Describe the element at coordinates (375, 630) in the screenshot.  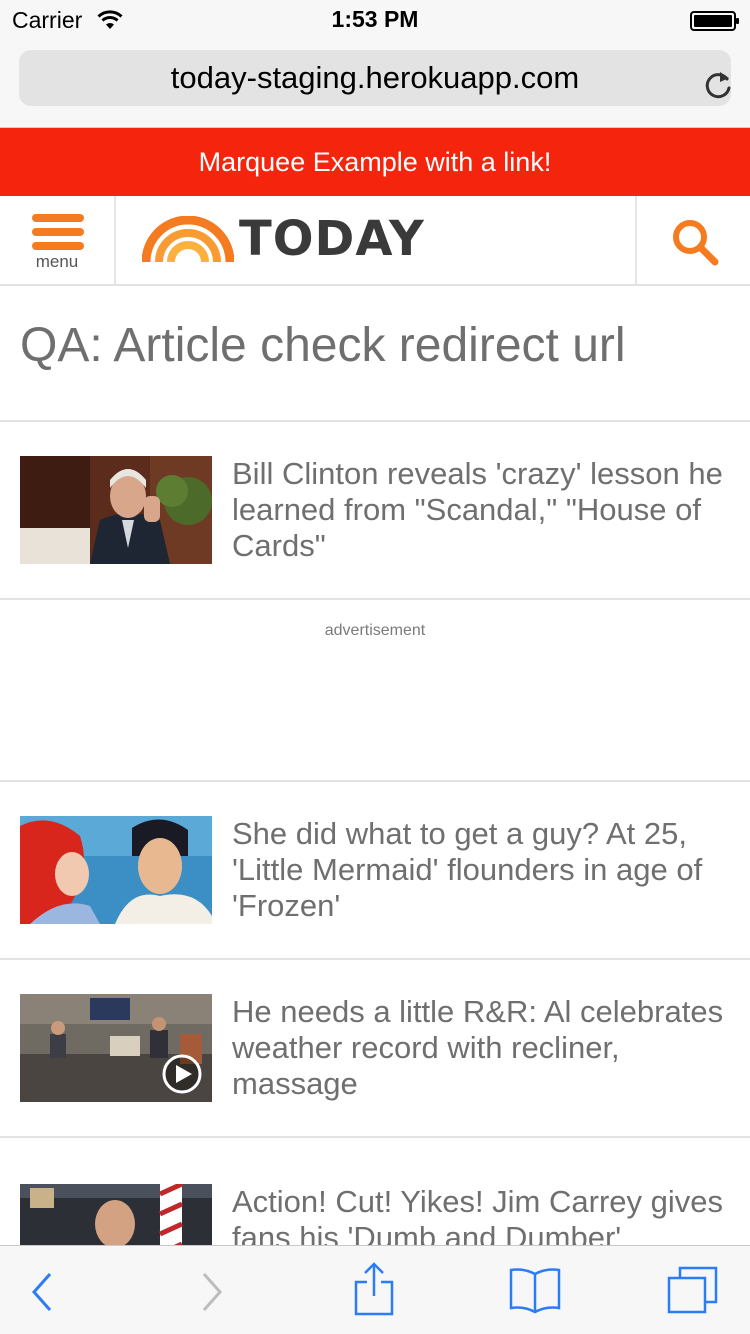
I see `advertisement-label: advertisement` at that location.